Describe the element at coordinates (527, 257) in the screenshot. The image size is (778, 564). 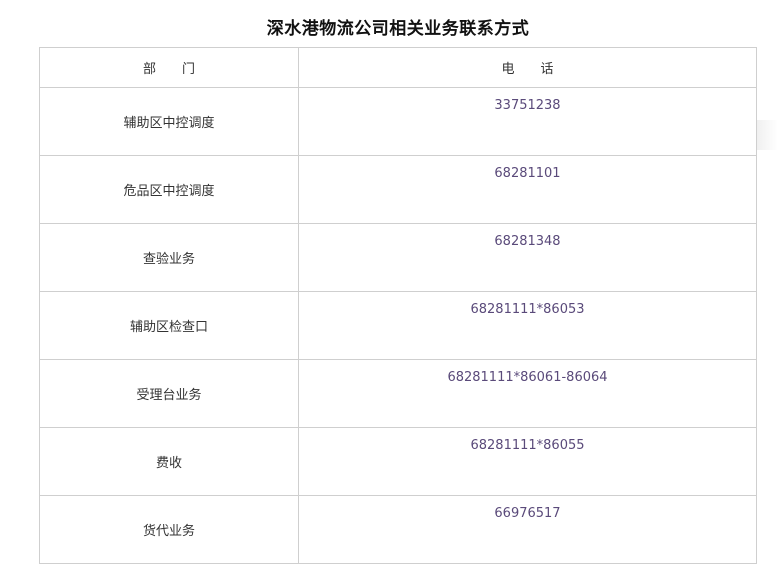
I see `phone-cell: 68281348` at that location.